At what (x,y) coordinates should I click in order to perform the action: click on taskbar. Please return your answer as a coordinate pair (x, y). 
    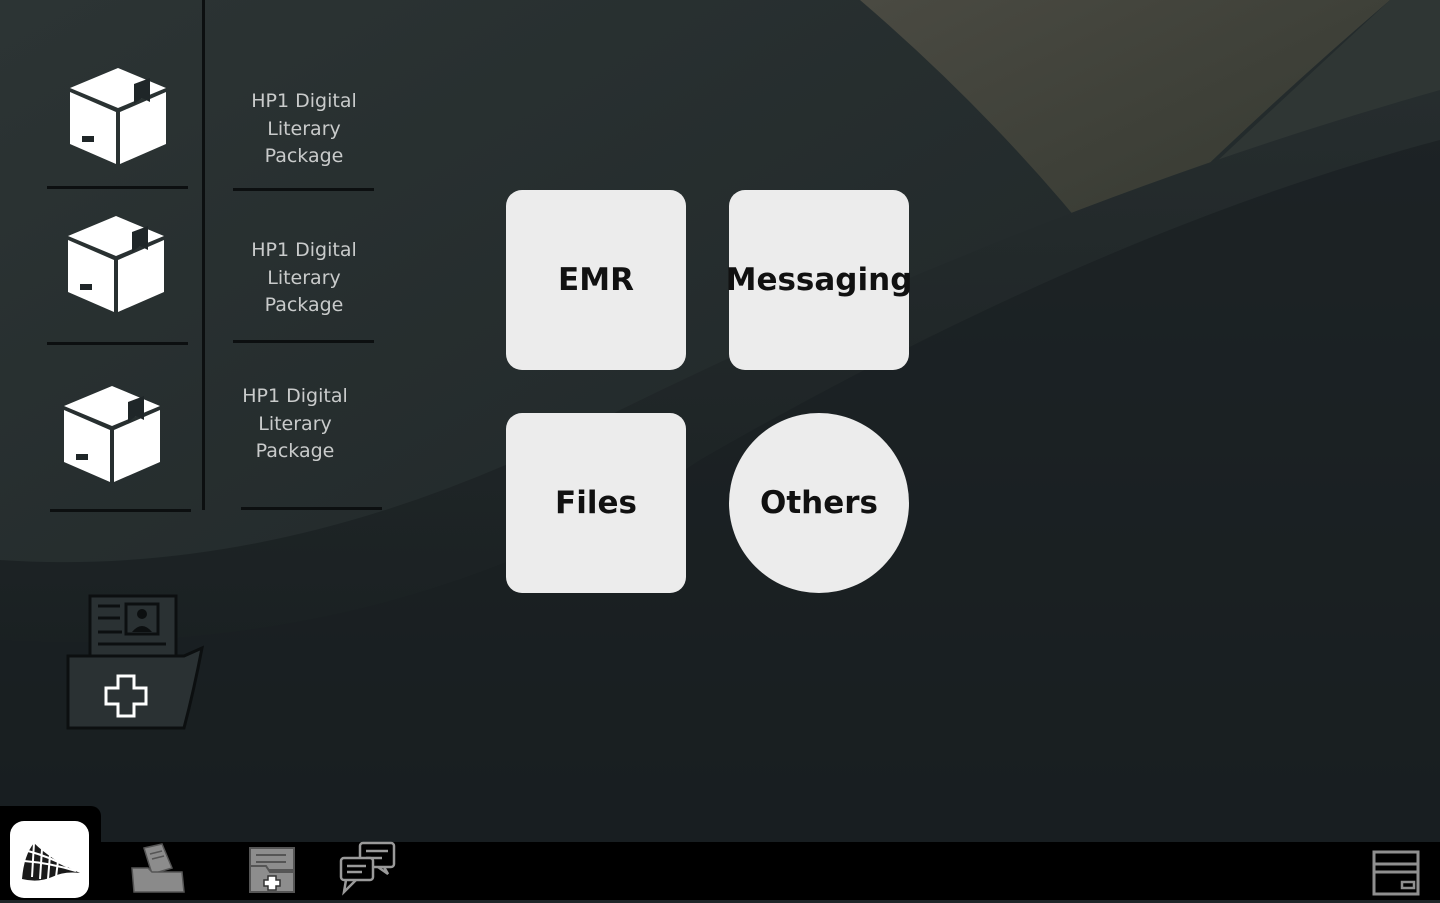
    Looking at the image, I should click on (720, 871).